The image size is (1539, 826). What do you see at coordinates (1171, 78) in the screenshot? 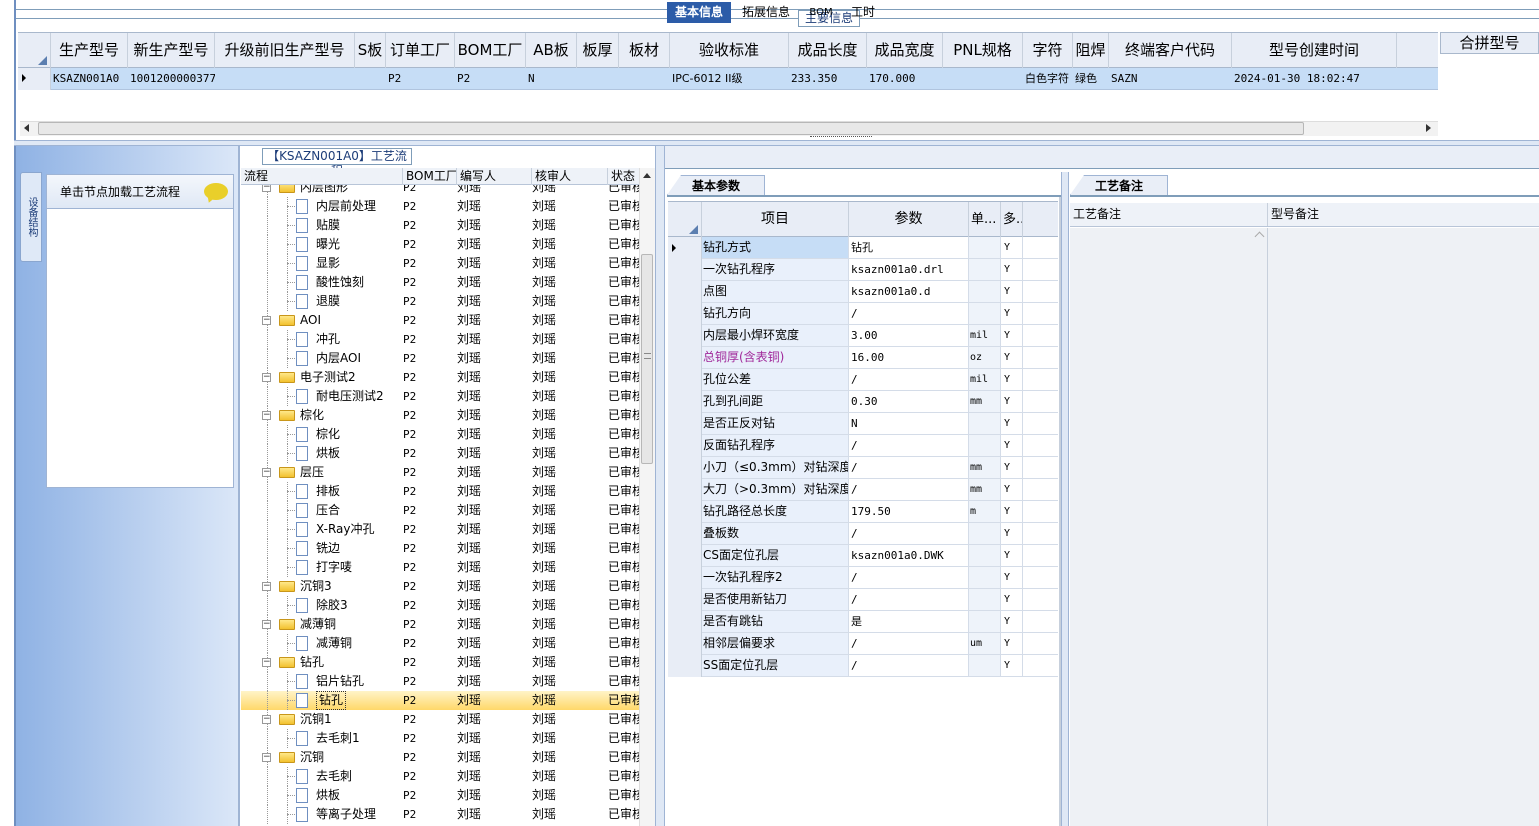
I see `cell-15: SAZN` at bounding box center [1171, 78].